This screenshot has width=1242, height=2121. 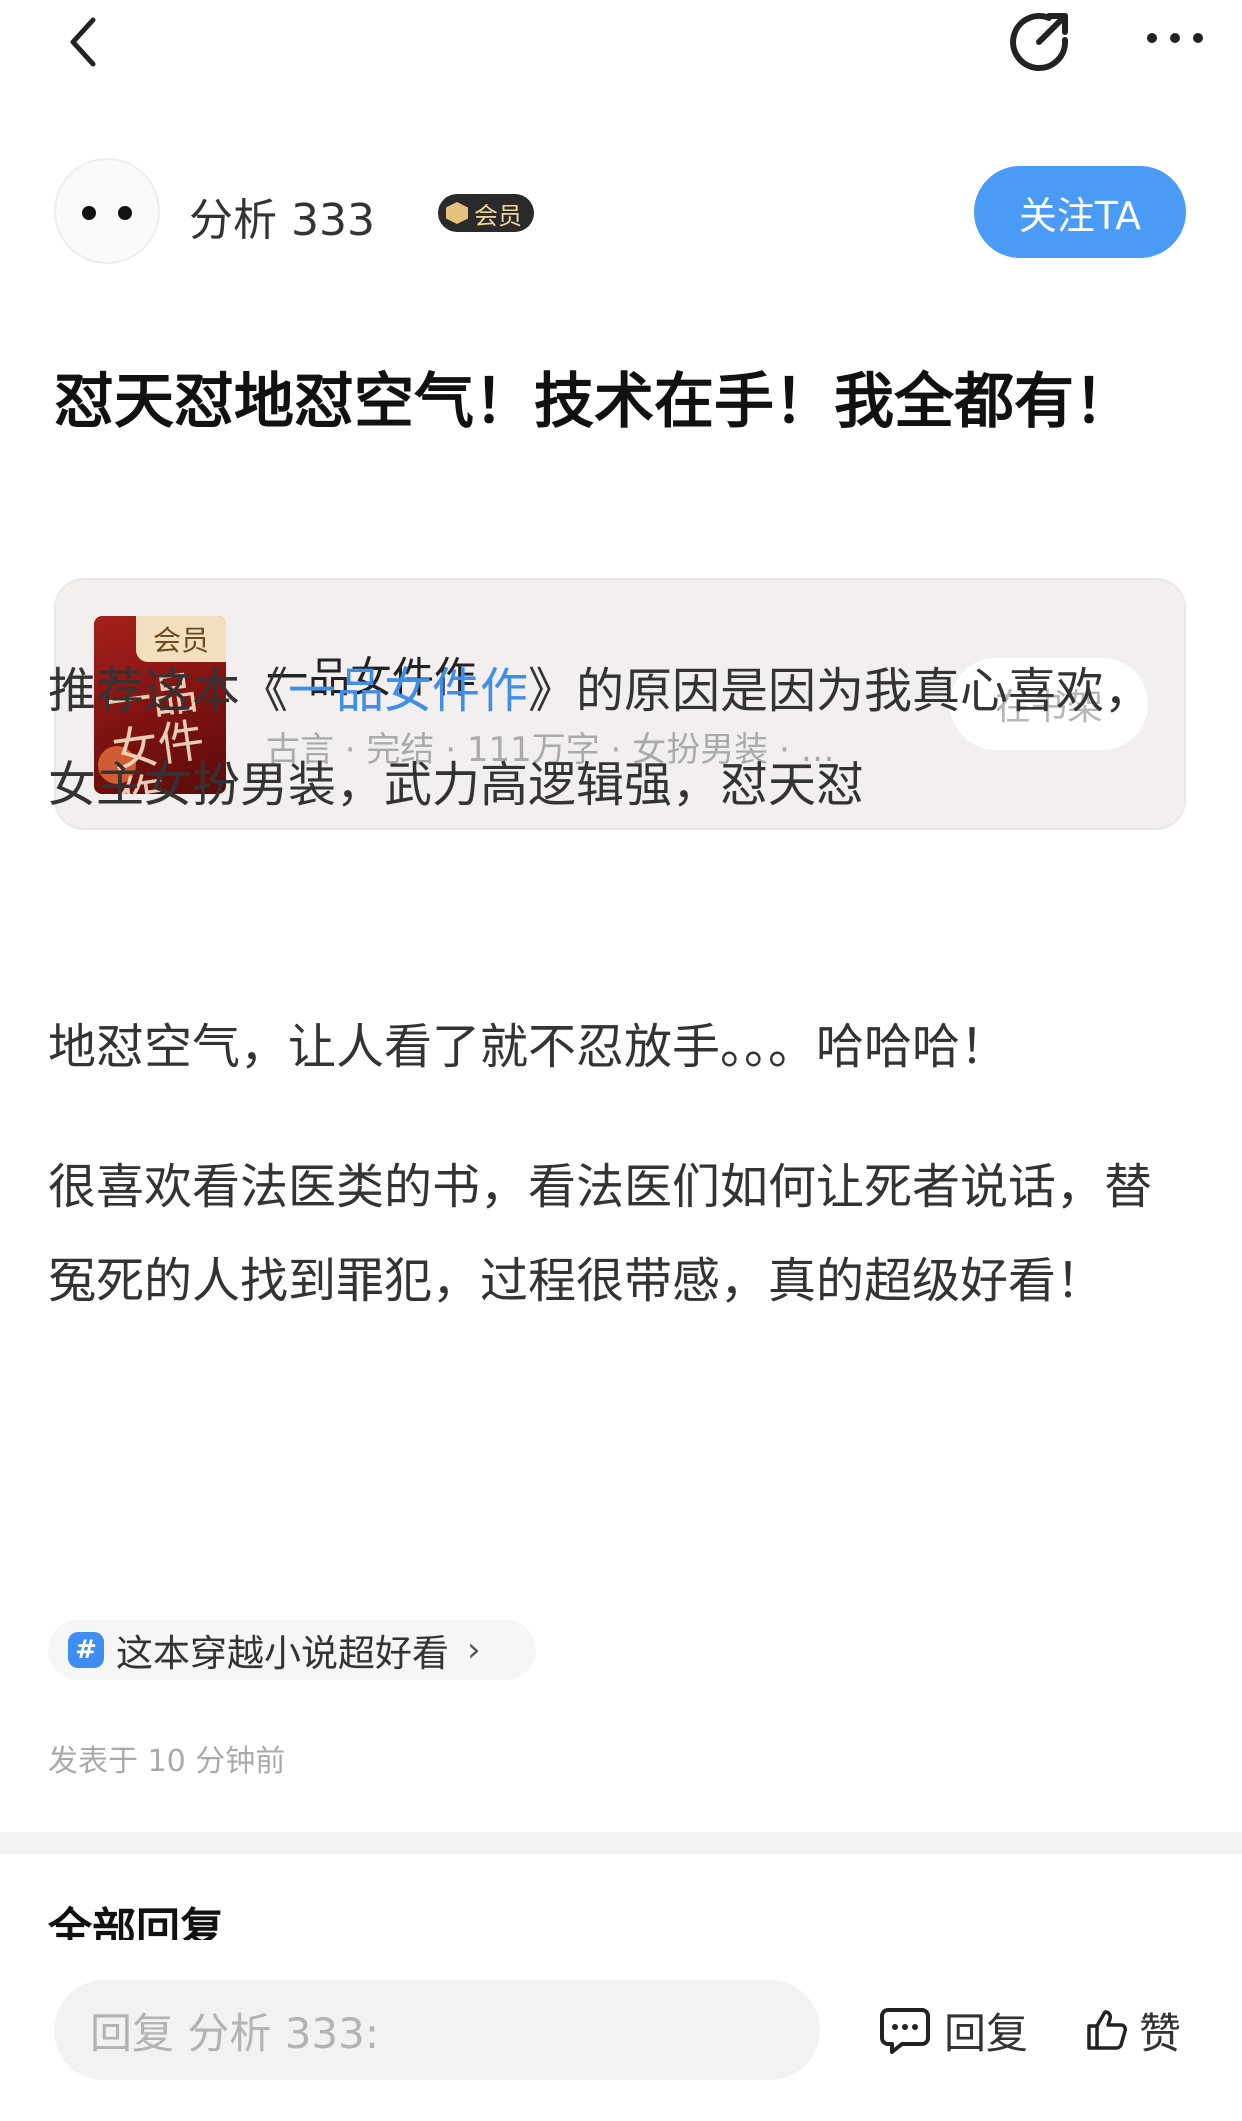 What do you see at coordinates (1080, 212) in the screenshot?
I see `follow-button: 关注TA` at bounding box center [1080, 212].